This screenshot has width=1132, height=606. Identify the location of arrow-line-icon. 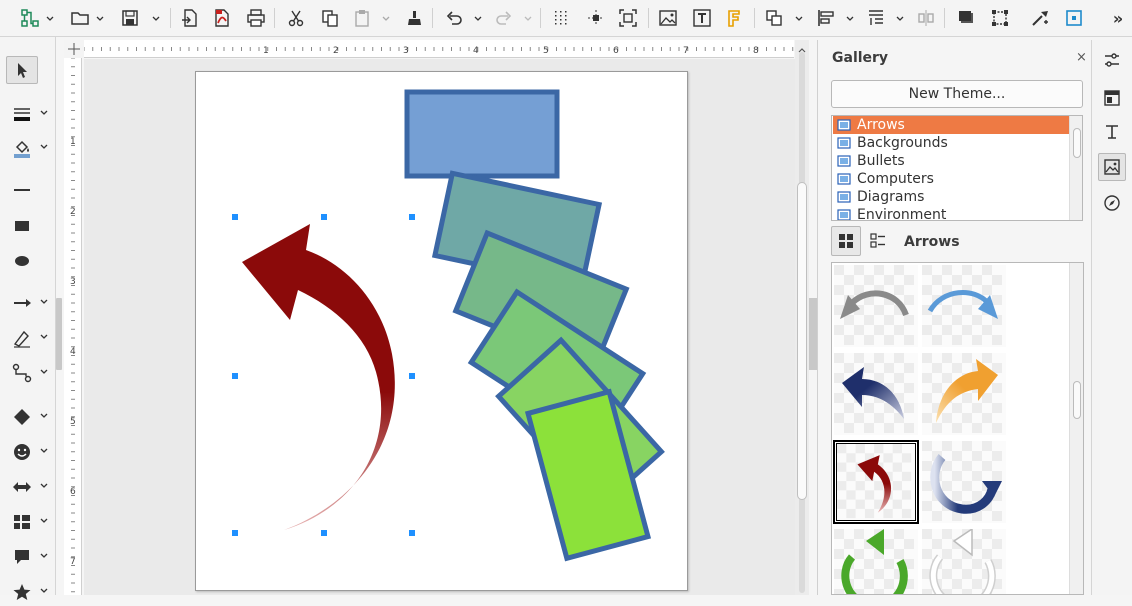
(22, 303).